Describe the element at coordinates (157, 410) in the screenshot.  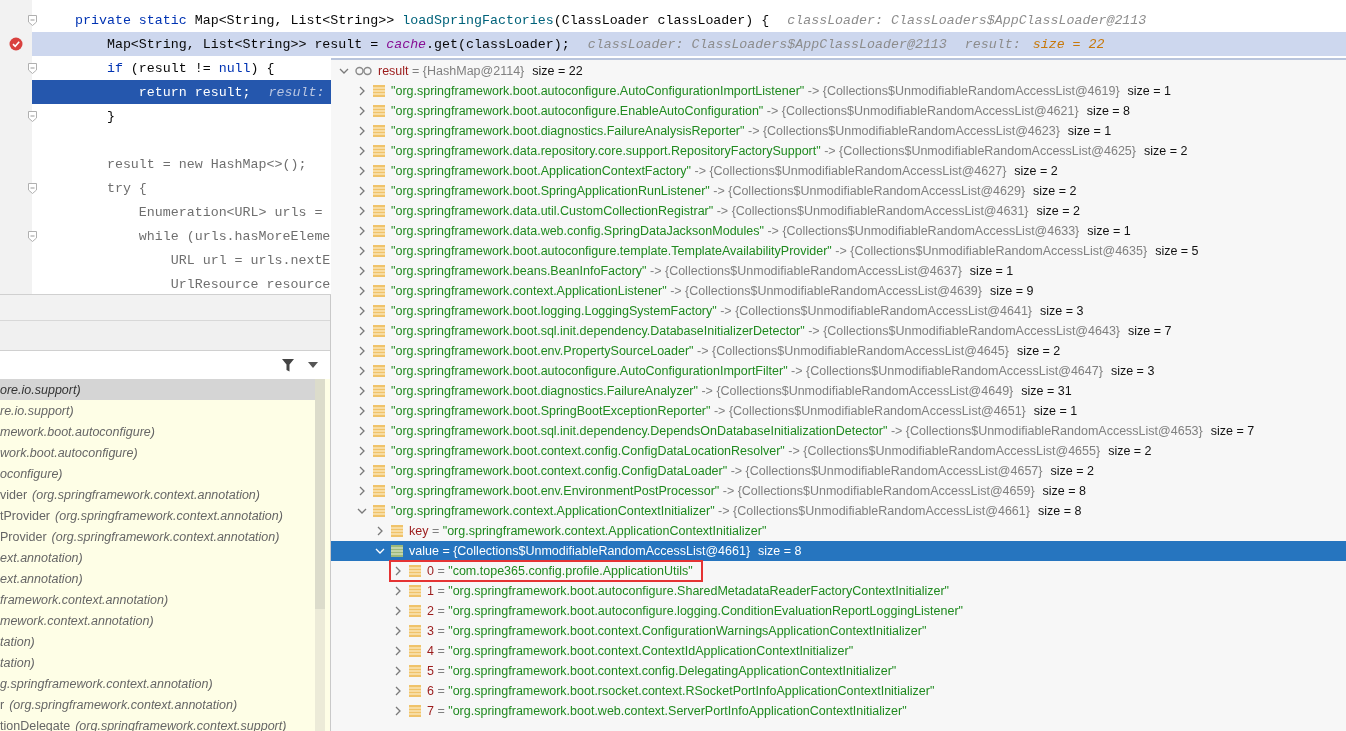
I see `stack-frame: re.io.support)` at that location.